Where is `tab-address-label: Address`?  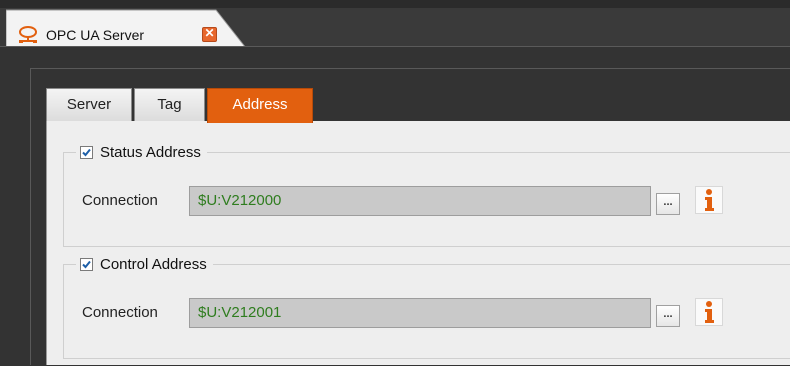 tab-address-label: Address is located at coordinates (260, 104).